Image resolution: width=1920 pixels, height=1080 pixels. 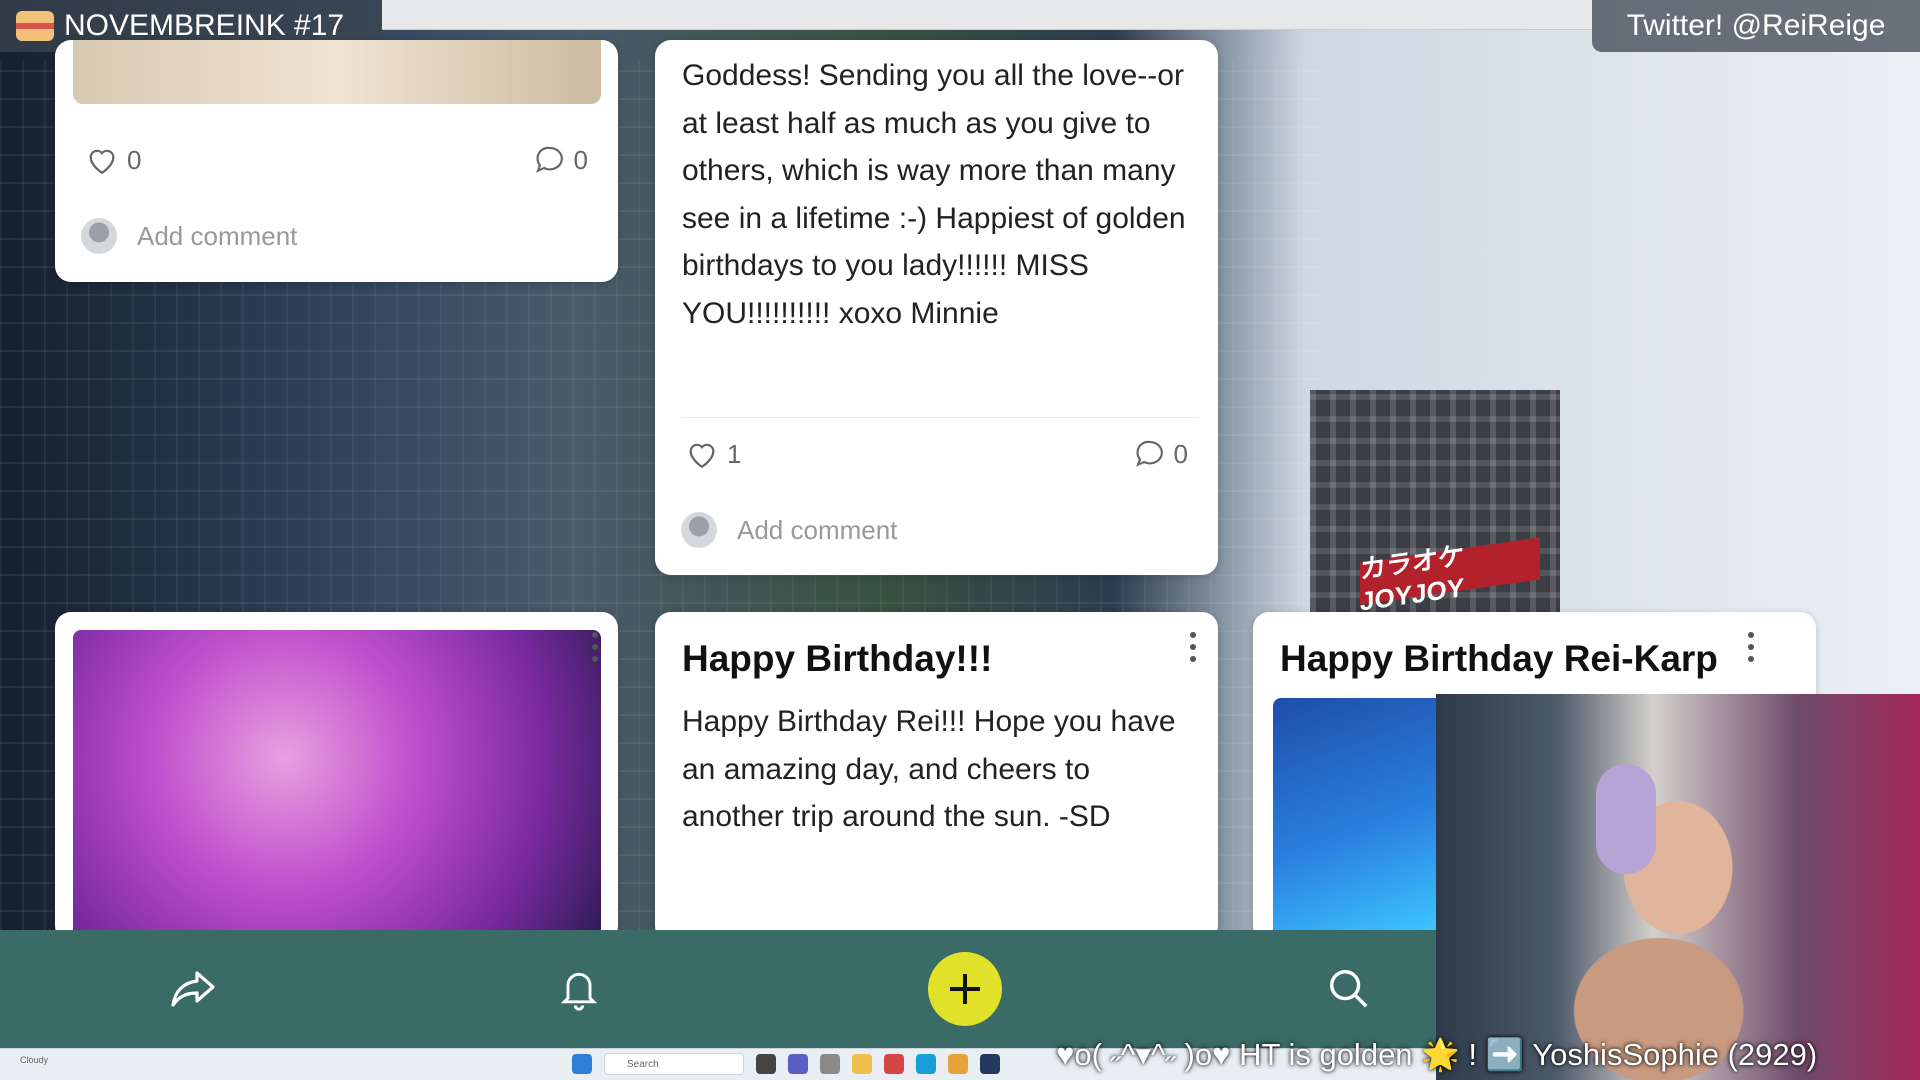 I want to click on share-button, so click(x=193, y=989).